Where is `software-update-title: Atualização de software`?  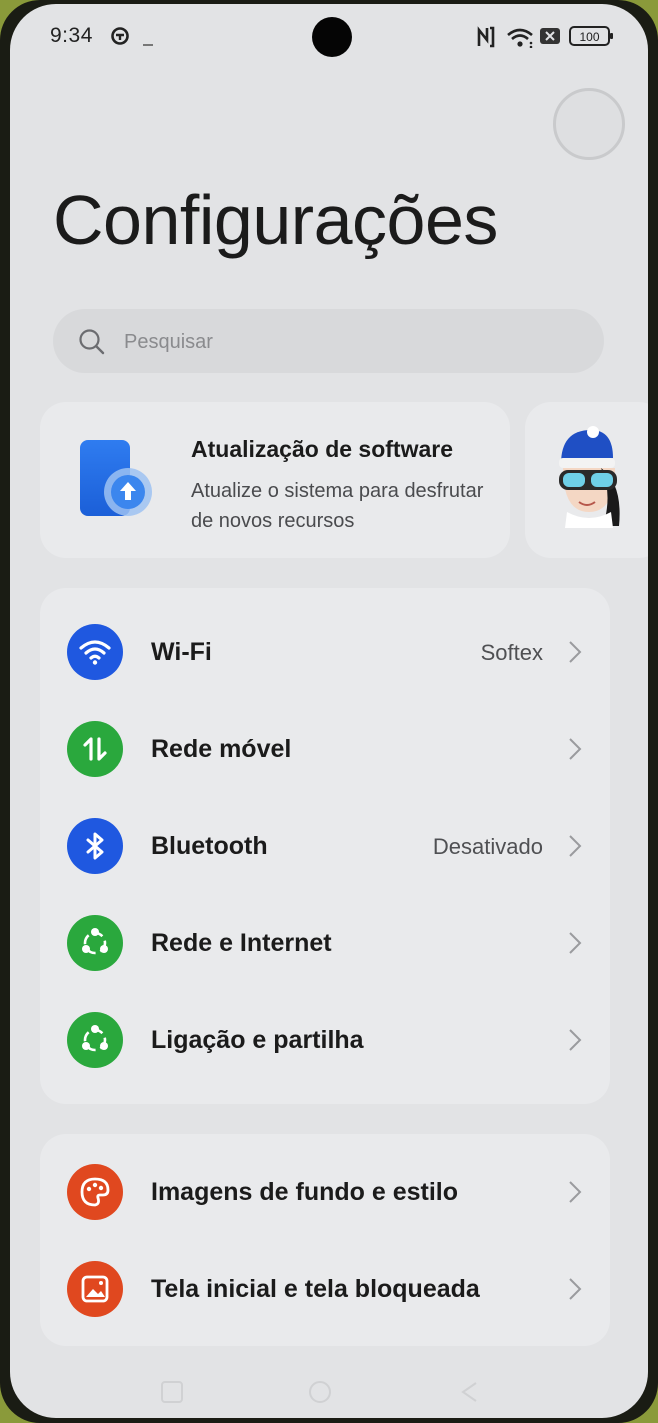
software-update-title: Atualização de software is located at coordinates (322, 449).